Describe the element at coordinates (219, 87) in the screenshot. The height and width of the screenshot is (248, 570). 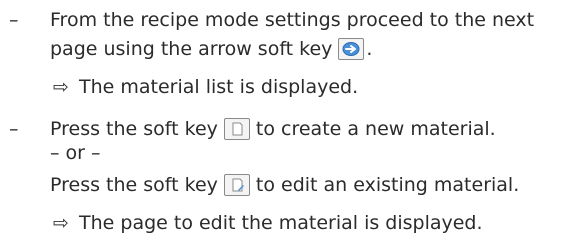
I see `step1-result-text: The material list is displayed.` at that location.